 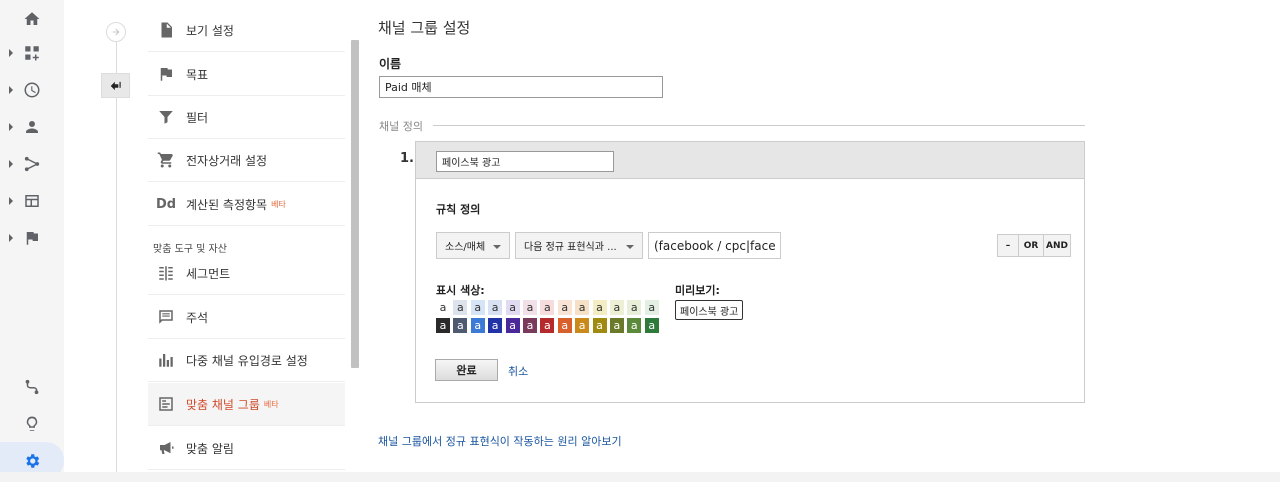 I want to click on dashboard-icon, so click(x=32, y=52).